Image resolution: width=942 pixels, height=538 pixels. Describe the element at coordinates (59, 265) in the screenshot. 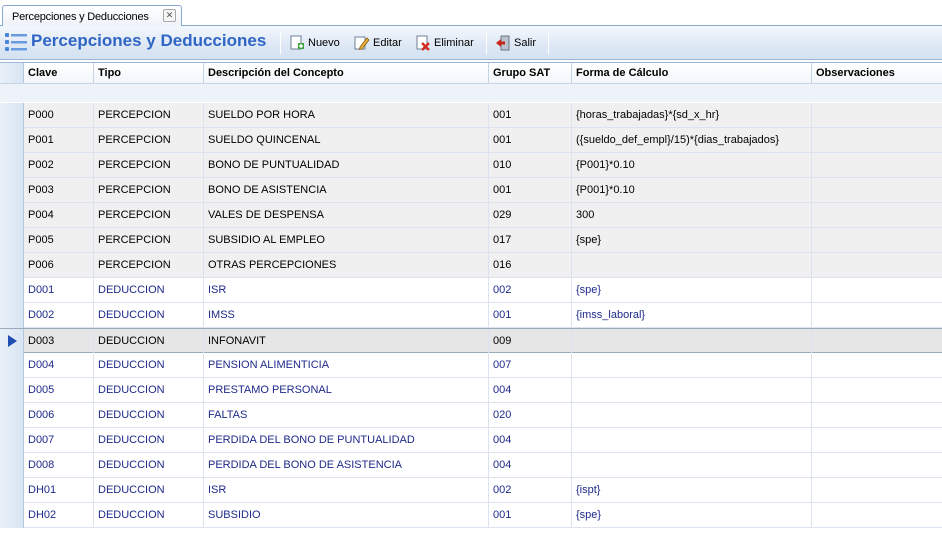

I see `cell-clave: P006` at that location.